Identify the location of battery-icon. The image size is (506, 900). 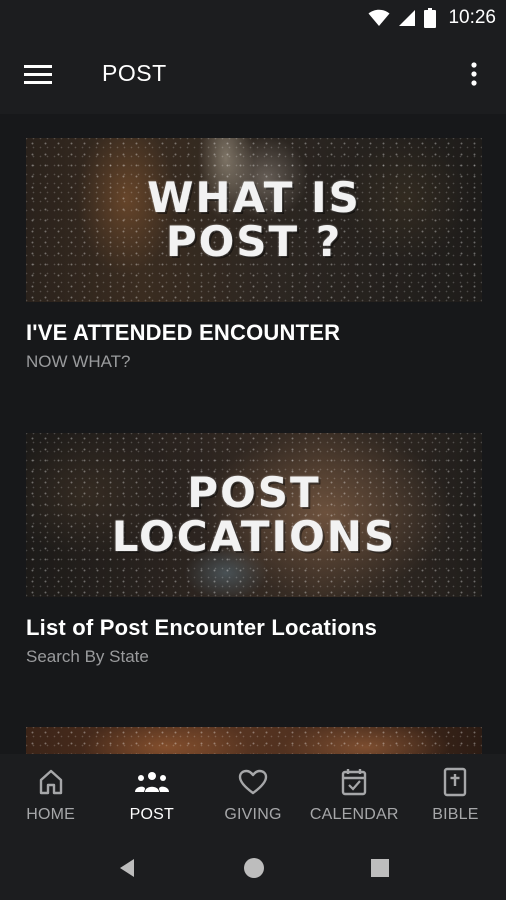
(430, 18).